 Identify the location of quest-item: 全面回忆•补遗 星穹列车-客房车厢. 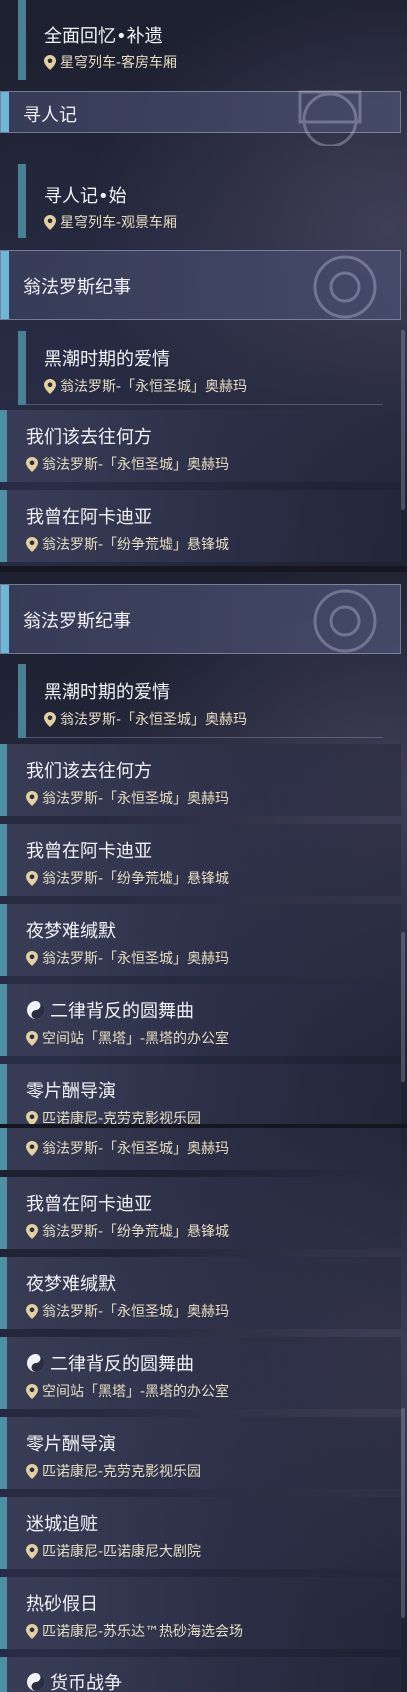
(203, 40).